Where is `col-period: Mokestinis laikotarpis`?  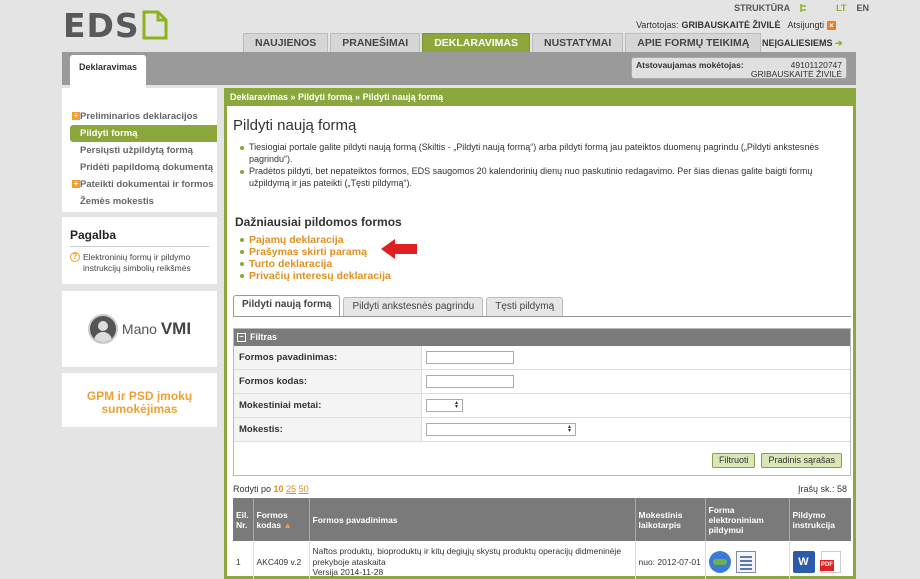 col-period: Mokestinis laikotarpis is located at coordinates (670, 519).